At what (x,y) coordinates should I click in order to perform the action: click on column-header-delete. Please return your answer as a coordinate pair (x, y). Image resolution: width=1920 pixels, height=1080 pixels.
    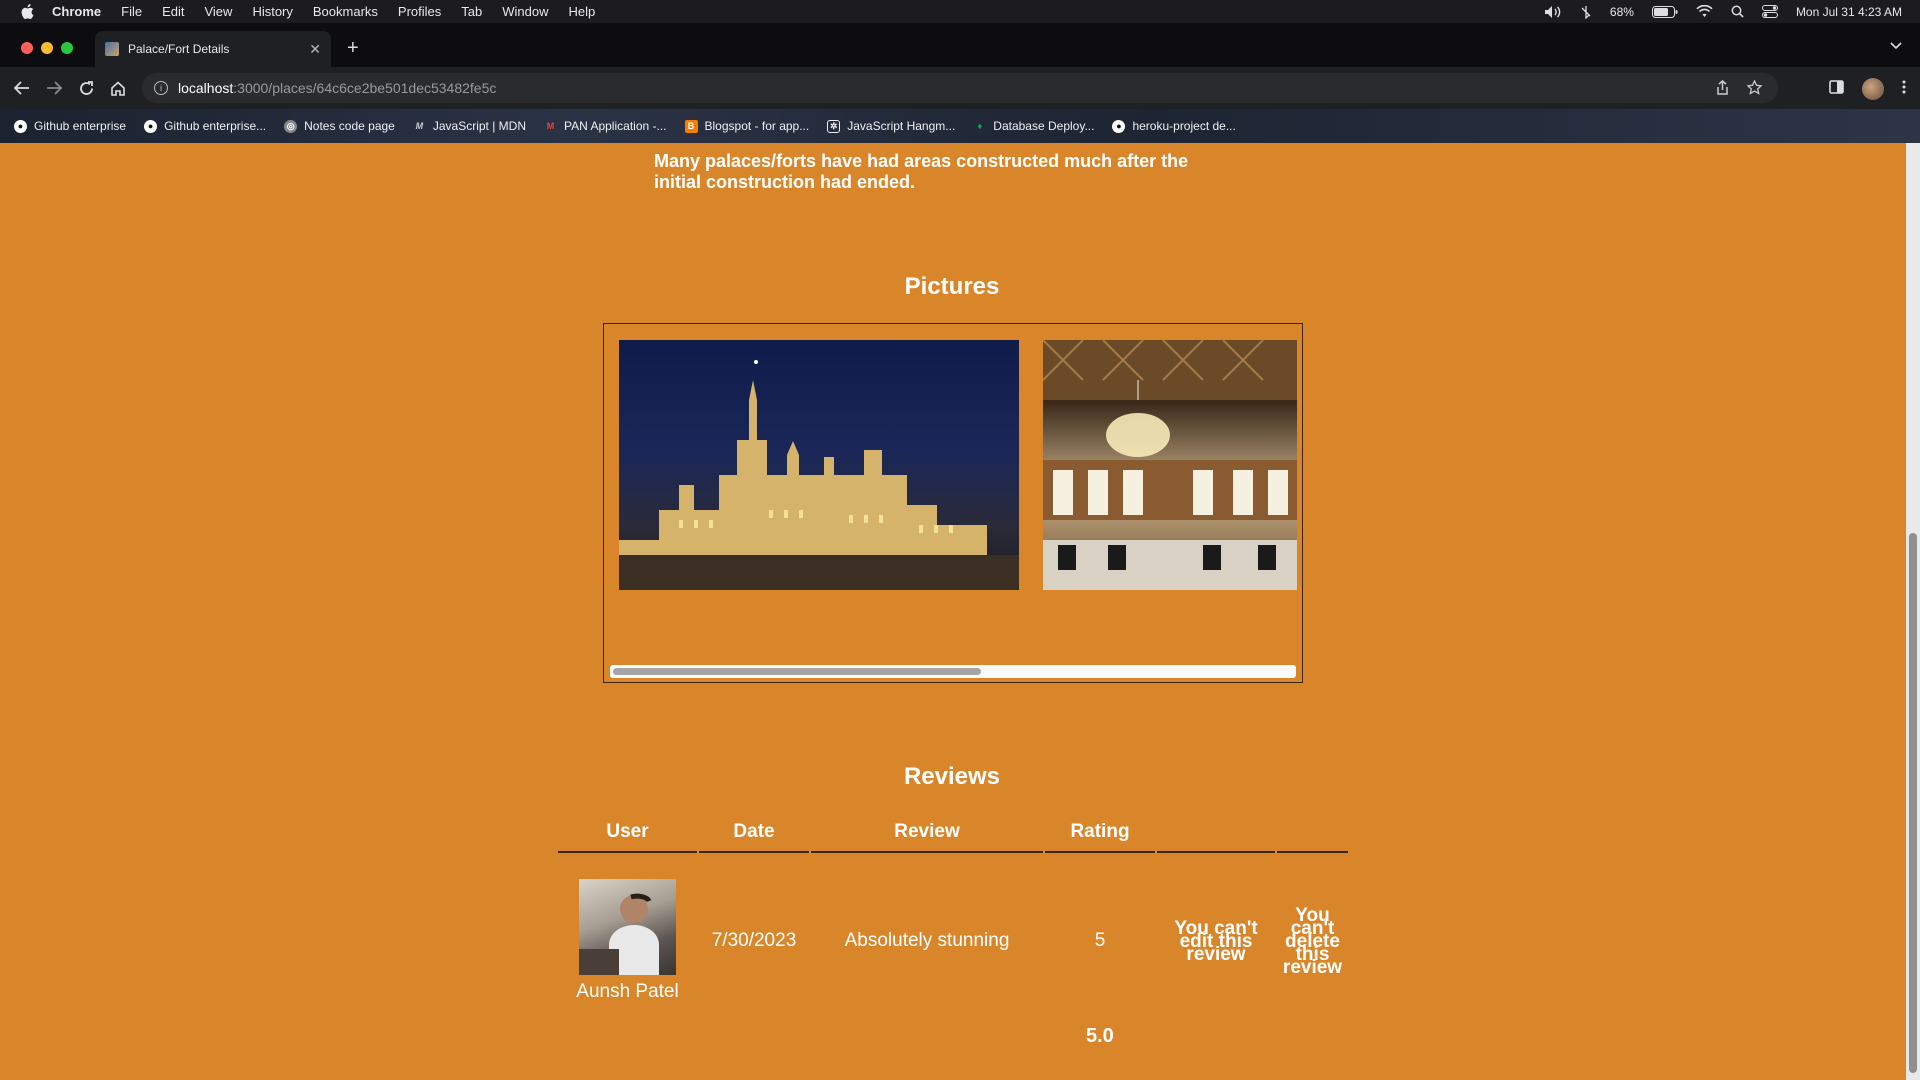
    Looking at the image, I should click on (1312, 834).